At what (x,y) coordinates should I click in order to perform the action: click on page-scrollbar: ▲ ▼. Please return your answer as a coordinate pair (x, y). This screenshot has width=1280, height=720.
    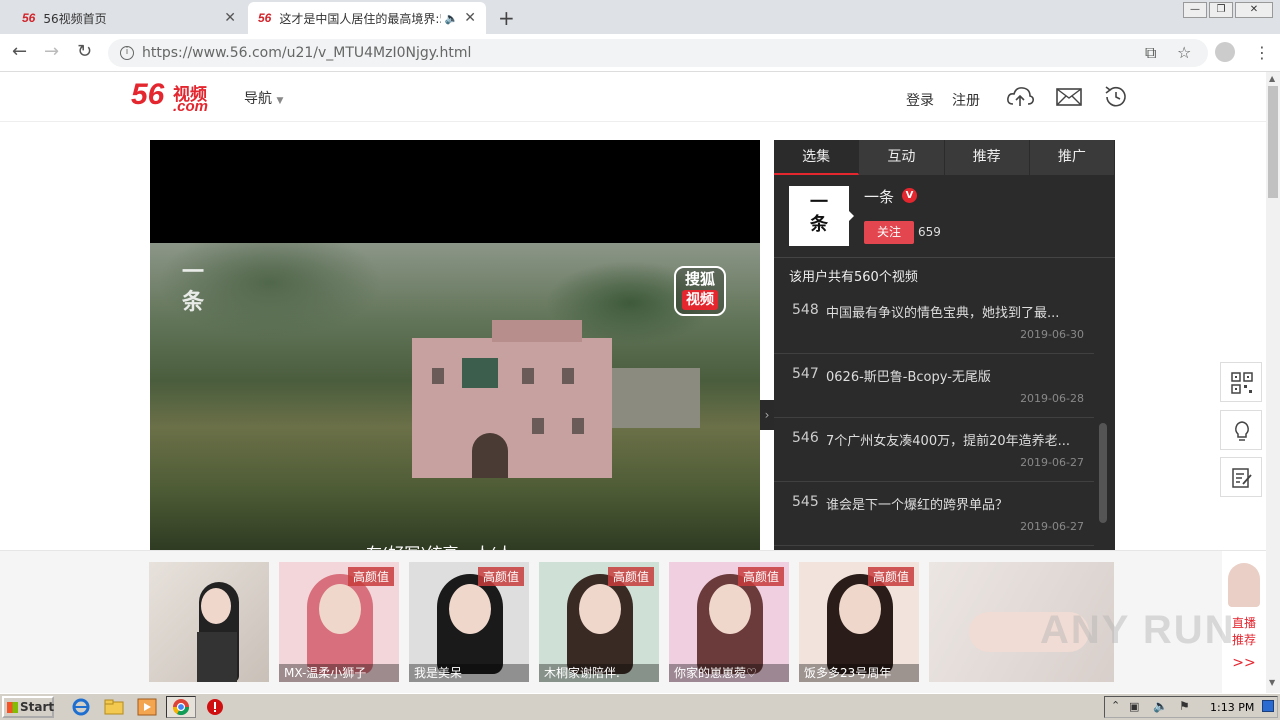
    Looking at the image, I should click on (1273, 383).